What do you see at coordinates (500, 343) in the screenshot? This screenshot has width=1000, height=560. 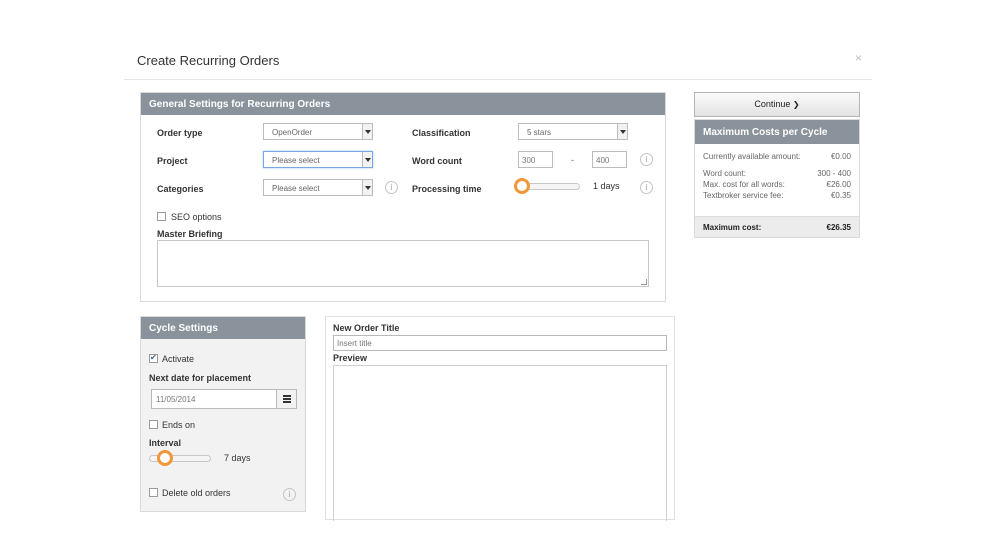 I see `order-title-input` at bounding box center [500, 343].